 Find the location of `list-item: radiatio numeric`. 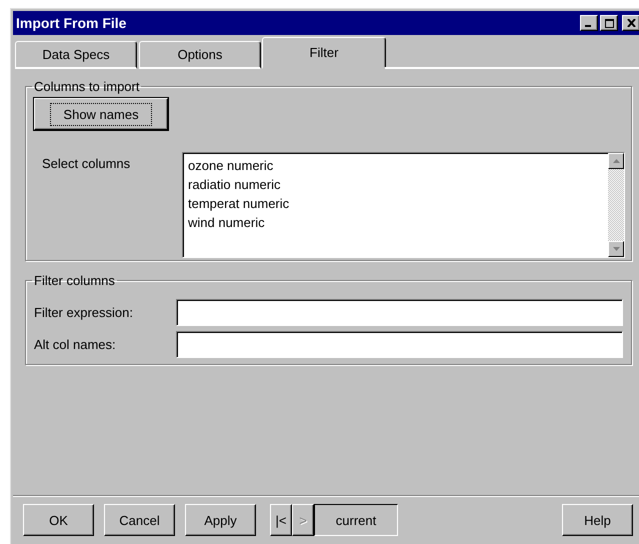

list-item: radiatio numeric is located at coordinates (395, 184).